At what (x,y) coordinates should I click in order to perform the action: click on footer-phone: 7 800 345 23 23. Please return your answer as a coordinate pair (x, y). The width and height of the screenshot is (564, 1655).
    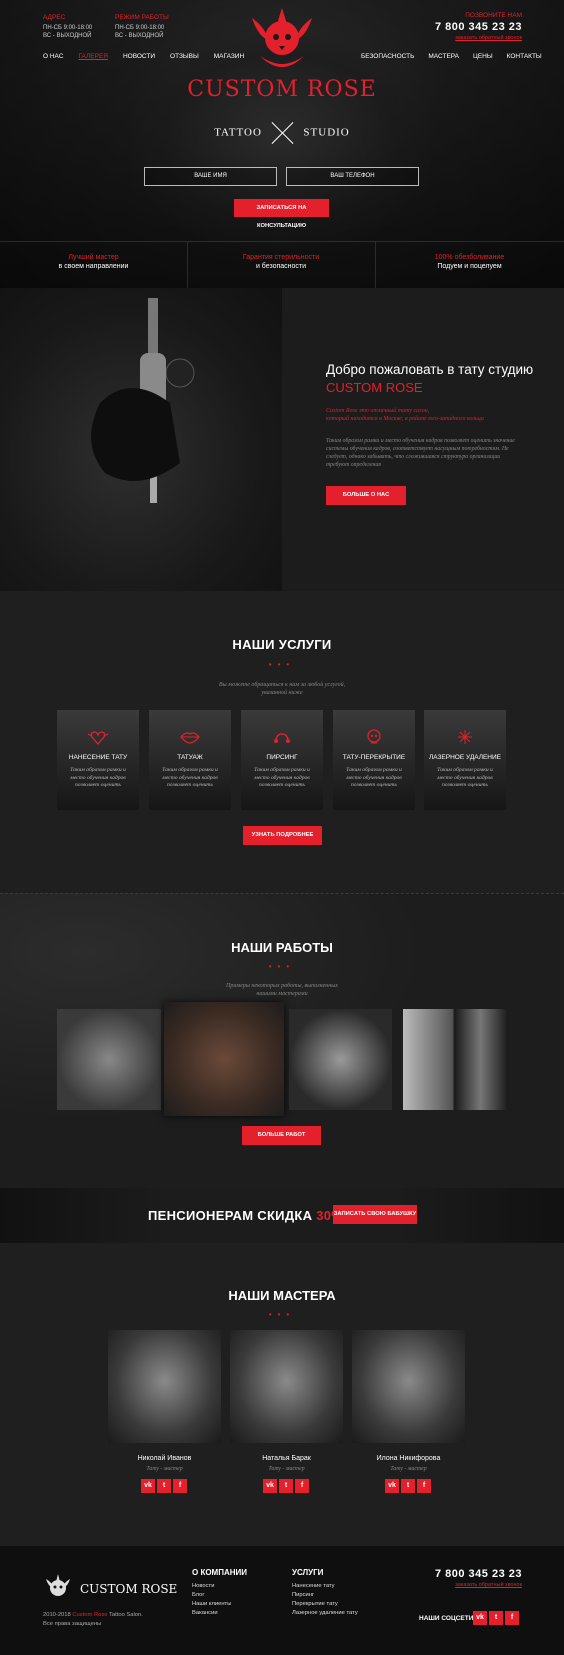
    Looking at the image, I should click on (478, 1574).